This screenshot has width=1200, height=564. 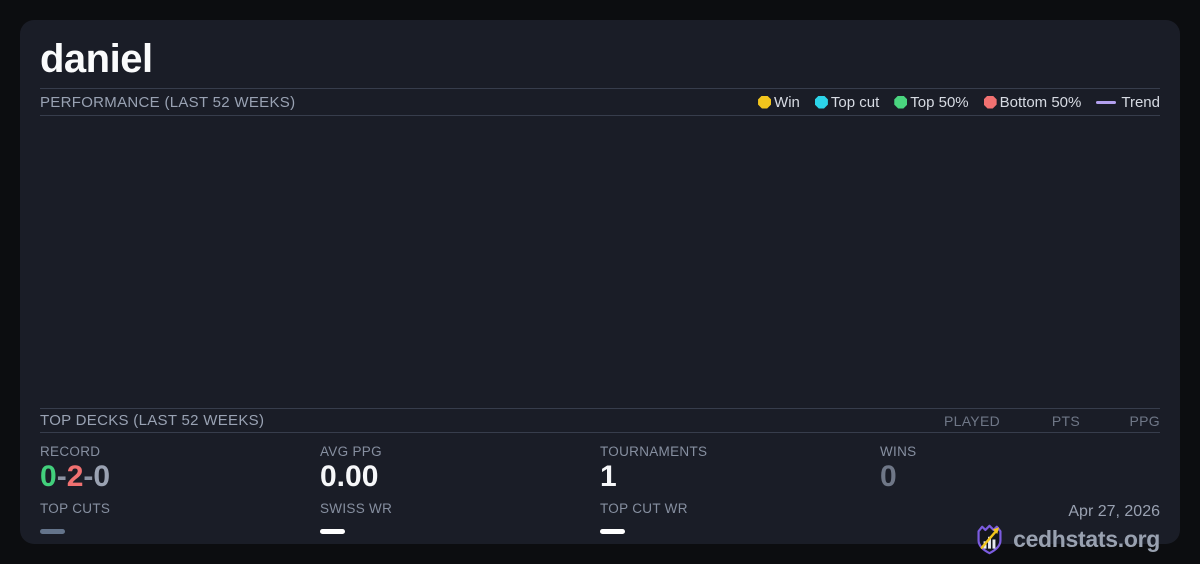 I want to click on stat-column-wins: WINS 0 Apr 27, 2026 cedhstats.org, so click(x=1020, y=500).